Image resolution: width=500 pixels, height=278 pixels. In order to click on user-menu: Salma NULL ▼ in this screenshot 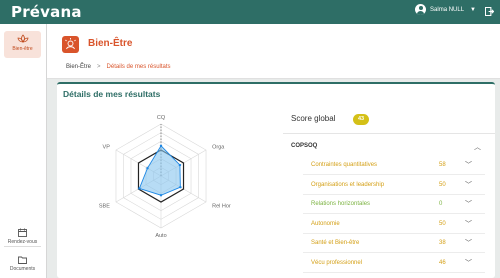, I will do `click(445, 9)`.